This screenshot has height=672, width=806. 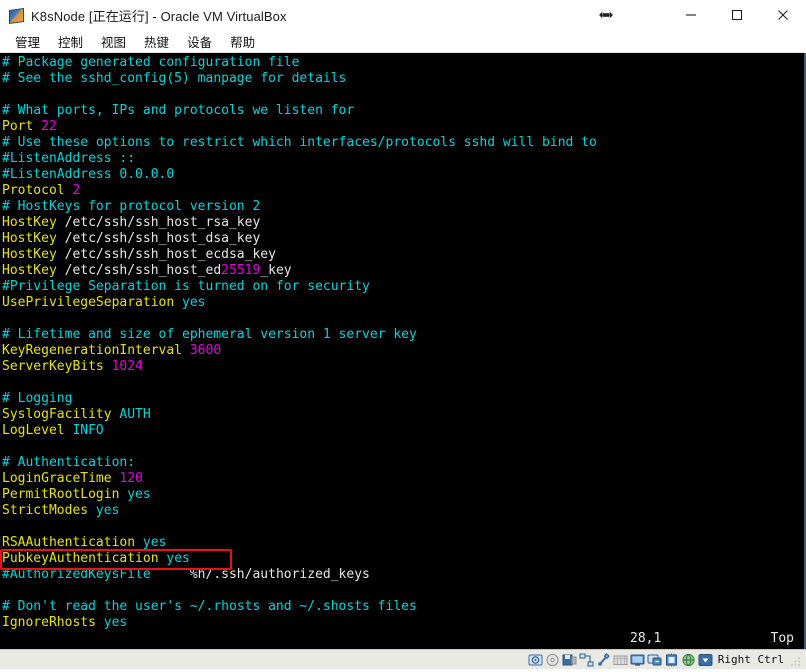 What do you see at coordinates (403, 191) in the screenshot?
I see `terminal-line: Protocol 2` at bounding box center [403, 191].